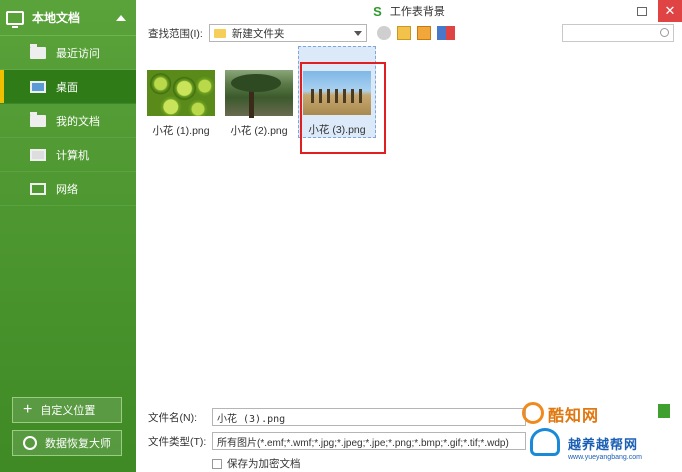 The height and width of the screenshot is (472, 682). What do you see at coordinates (383, 33) in the screenshot?
I see `back-icon` at bounding box center [383, 33].